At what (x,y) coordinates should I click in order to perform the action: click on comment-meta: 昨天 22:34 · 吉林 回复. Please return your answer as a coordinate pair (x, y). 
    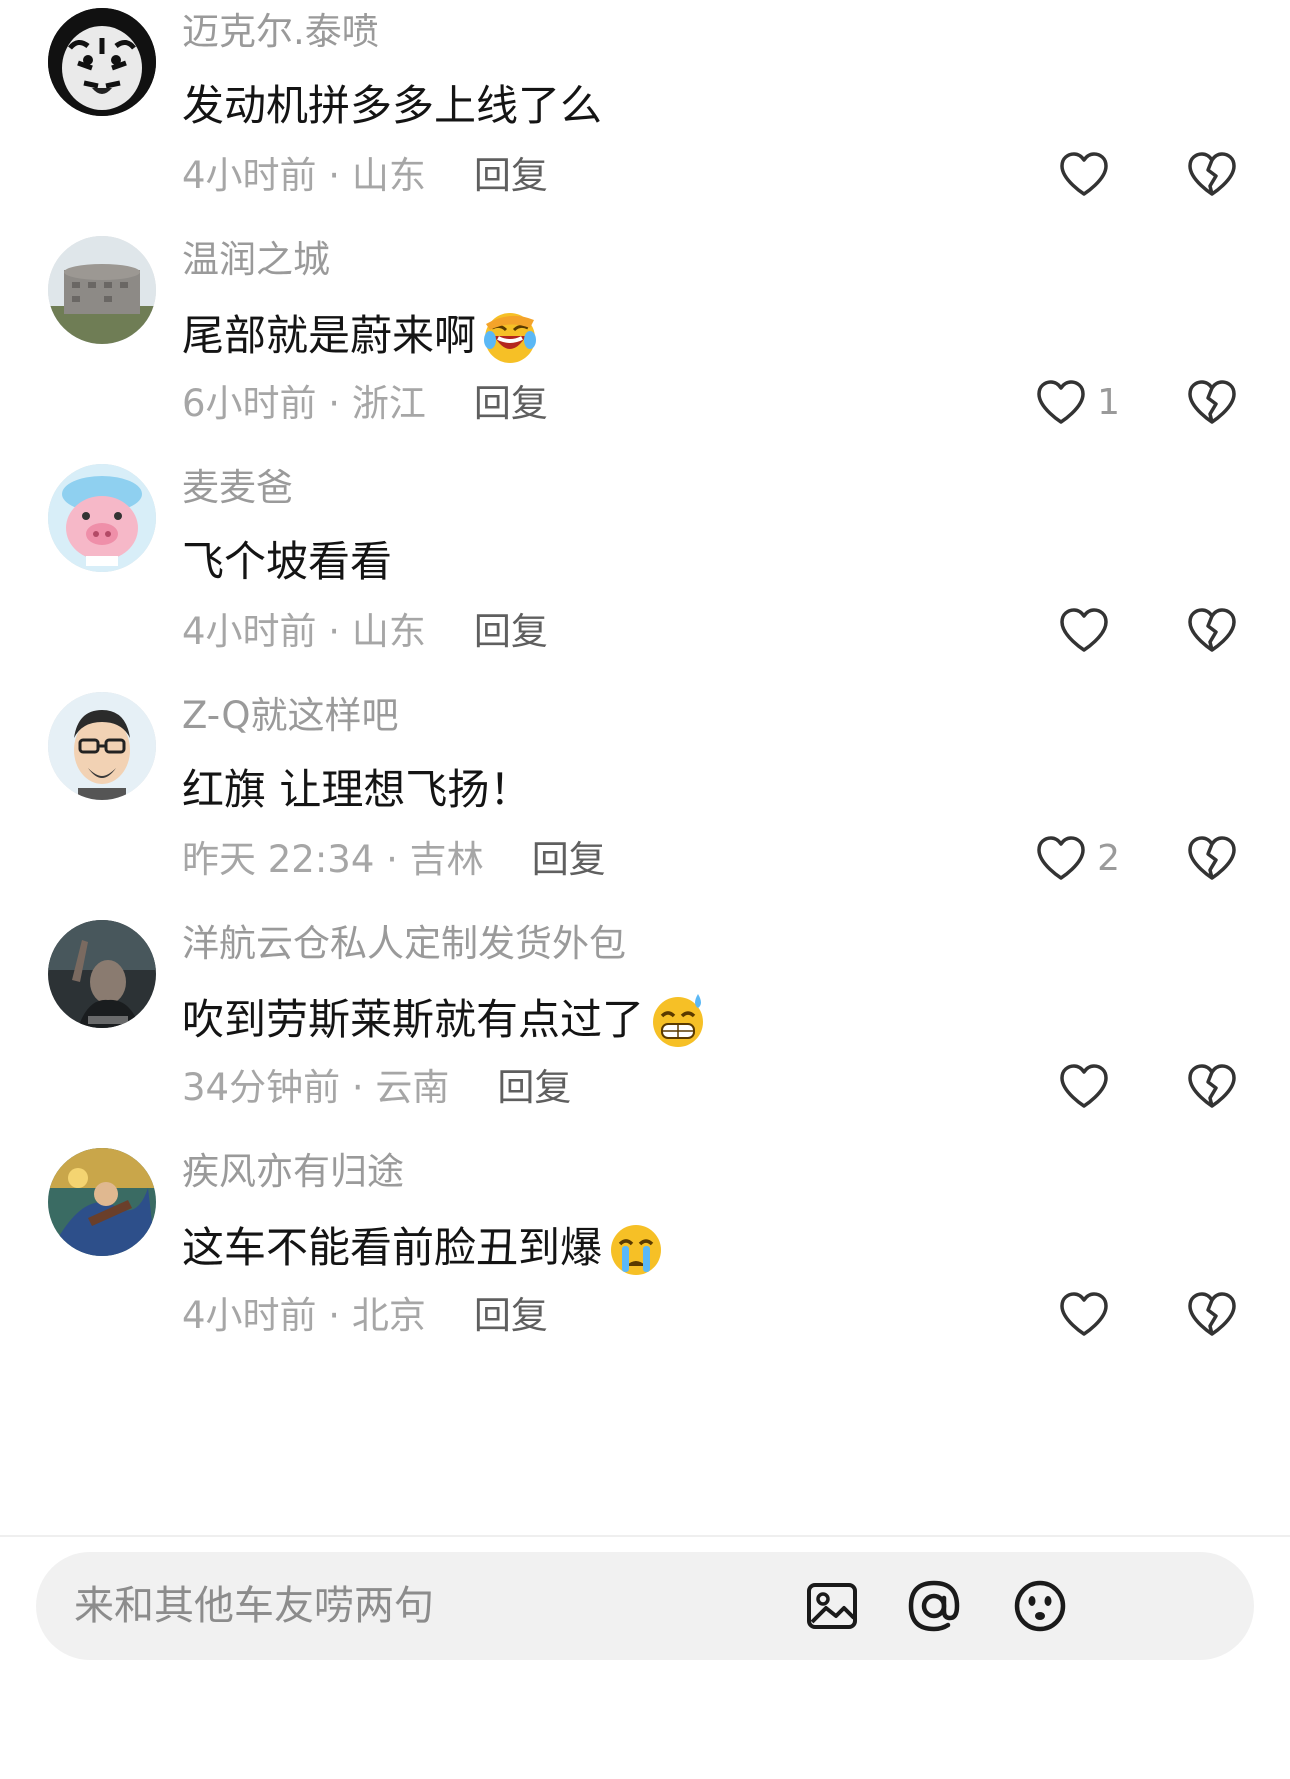
    Looking at the image, I should click on (394, 860).